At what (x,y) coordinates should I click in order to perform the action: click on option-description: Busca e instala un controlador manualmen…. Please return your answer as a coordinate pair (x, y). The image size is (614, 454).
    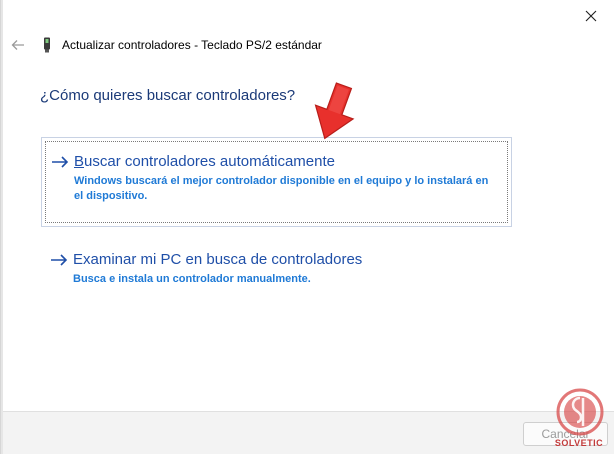
    Looking at the image, I should click on (192, 279).